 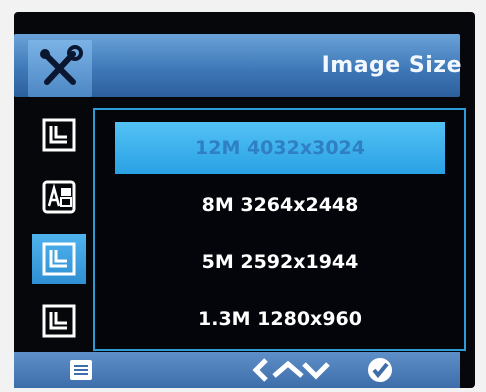 What do you see at coordinates (391, 65) in the screenshot?
I see `page-title: Image Size` at bounding box center [391, 65].